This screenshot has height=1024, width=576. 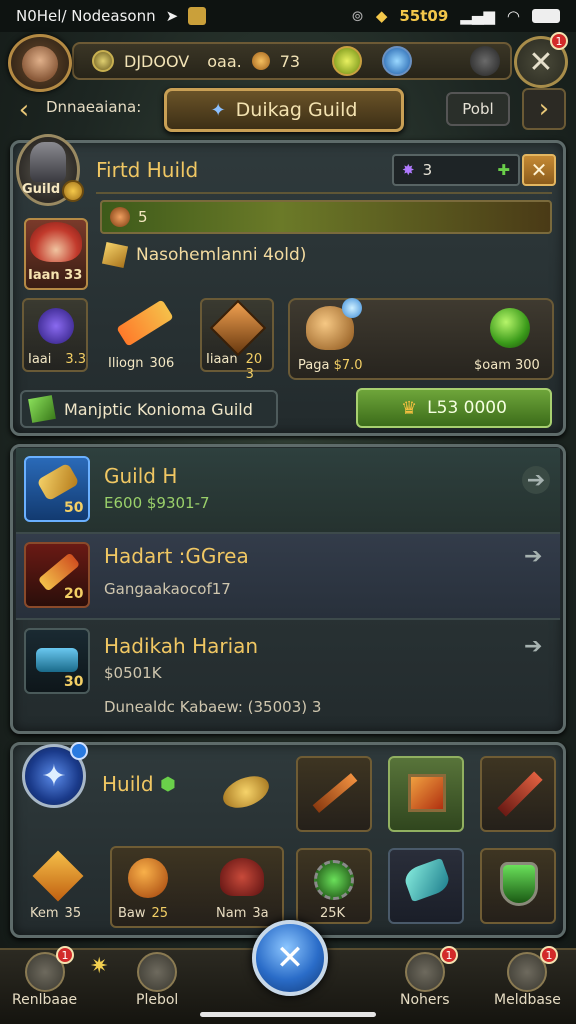 I want to click on resource-amount-label: oaa., so click(x=224, y=61).